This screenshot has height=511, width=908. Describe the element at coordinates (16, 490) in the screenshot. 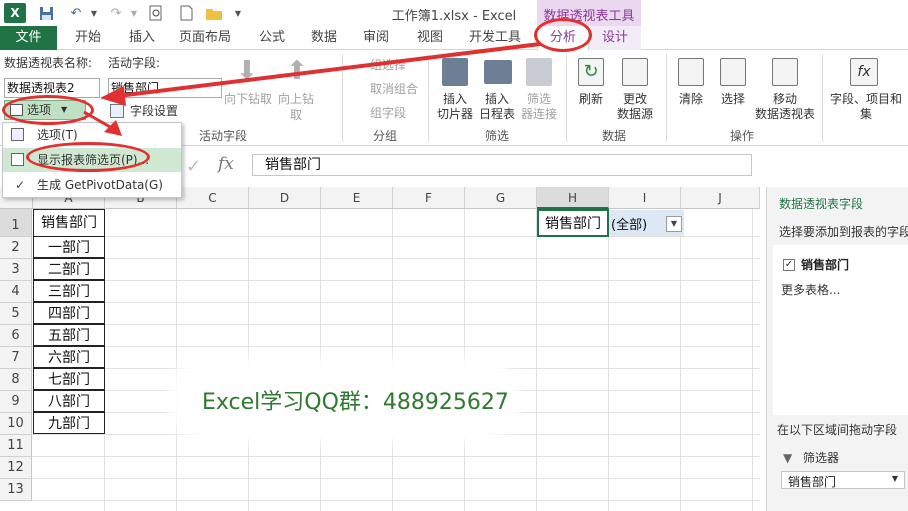

I see `row-header-13: 13` at that location.